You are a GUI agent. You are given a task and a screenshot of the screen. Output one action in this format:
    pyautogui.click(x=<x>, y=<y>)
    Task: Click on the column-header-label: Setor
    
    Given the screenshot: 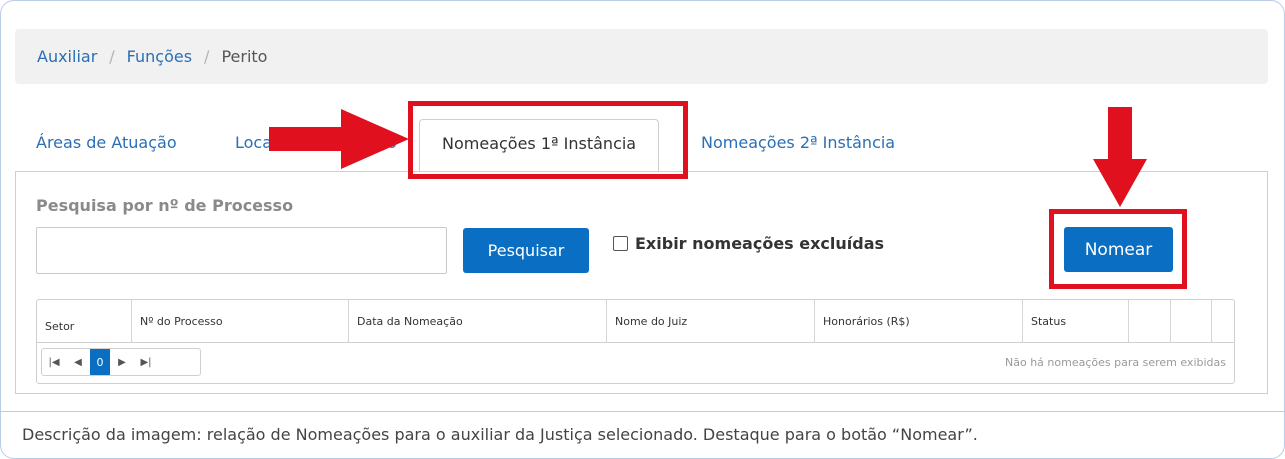 What is the action you would take?
    pyautogui.click(x=60, y=326)
    